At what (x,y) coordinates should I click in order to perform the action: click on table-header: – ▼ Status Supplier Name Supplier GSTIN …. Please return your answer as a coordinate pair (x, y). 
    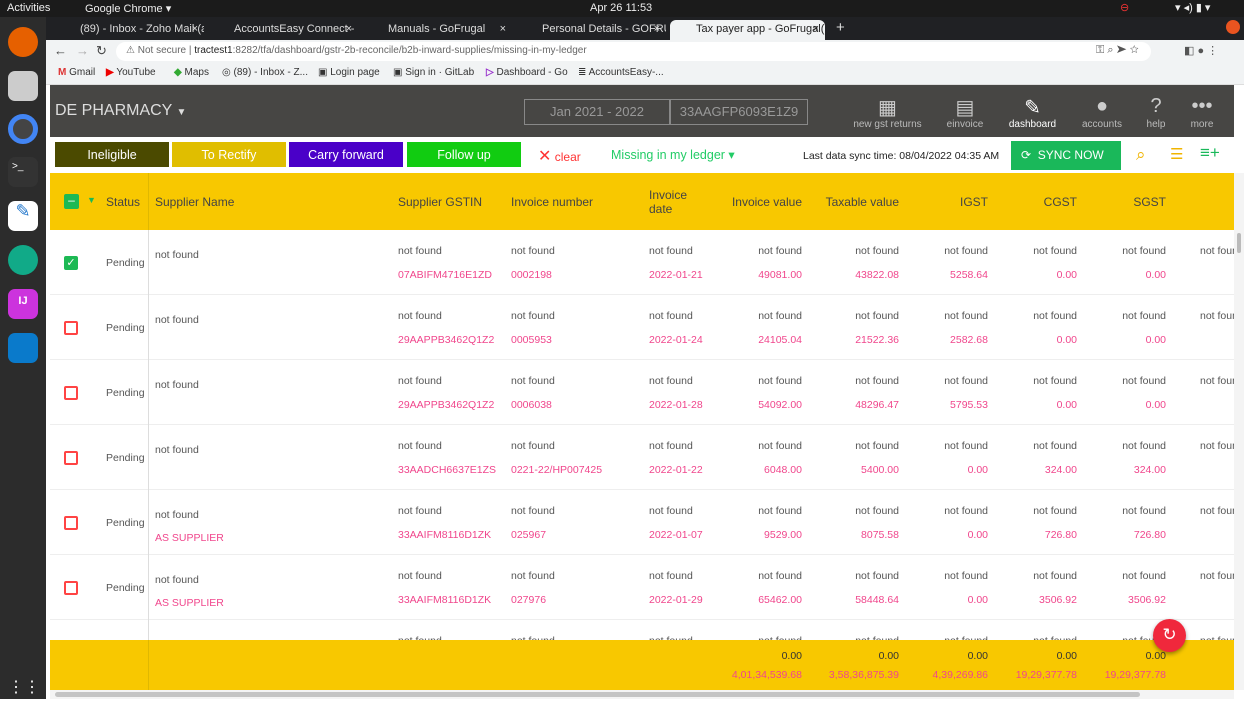
    Looking at the image, I should click on (642, 201).